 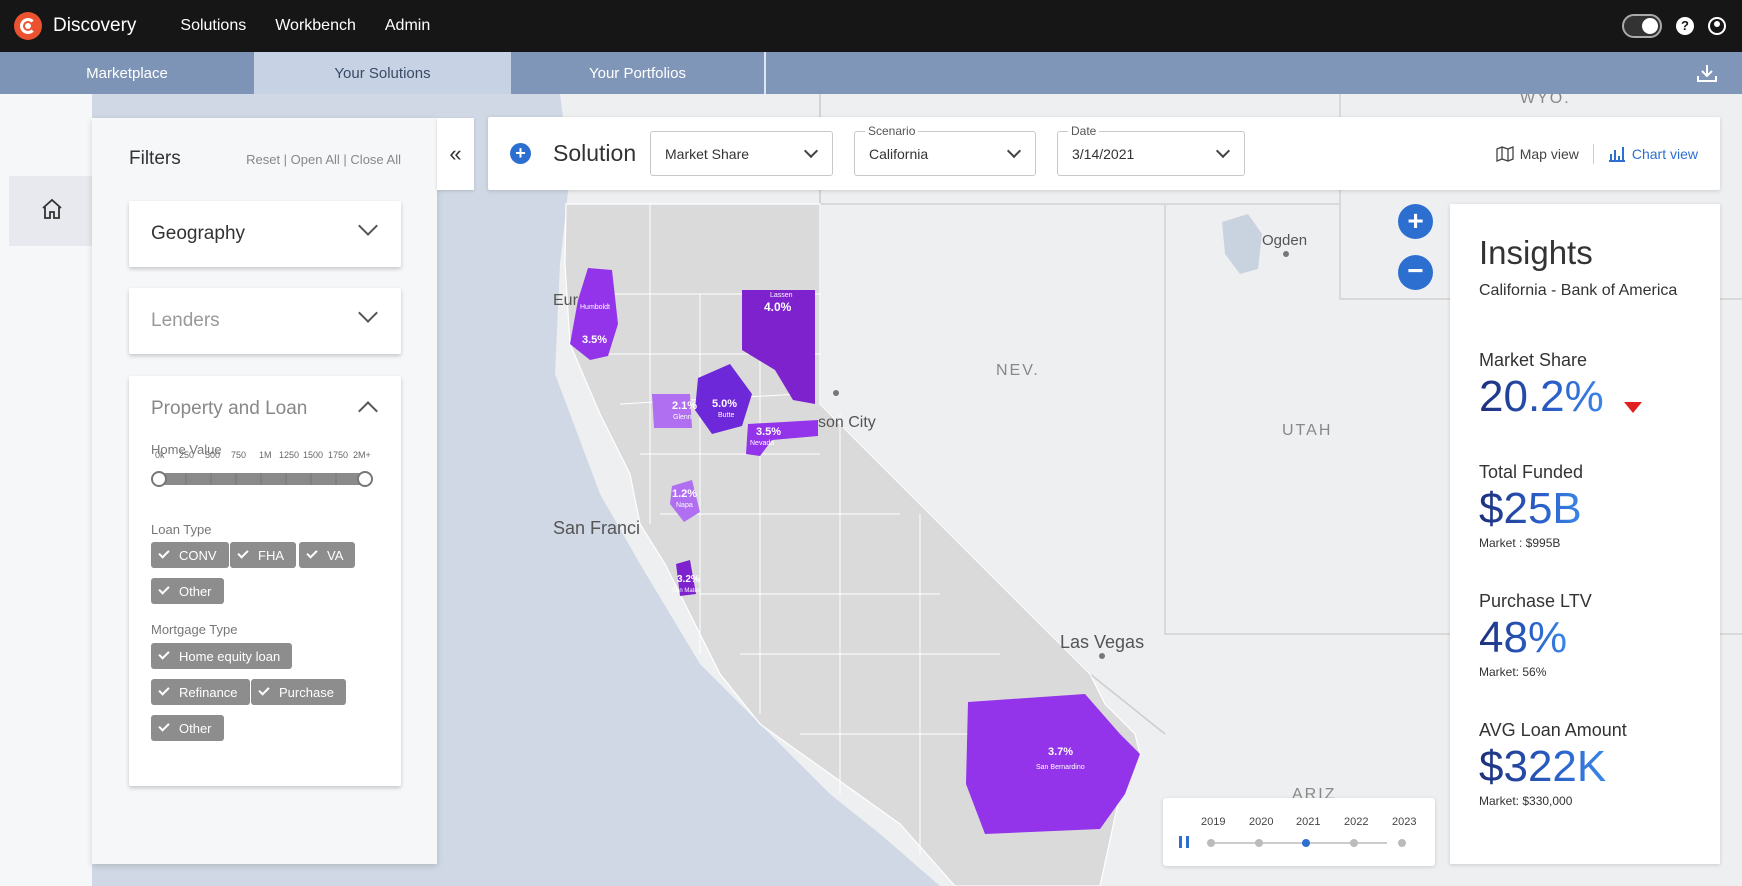 I want to click on total-funded-market: Market : $995B, so click(x=1520, y=543).